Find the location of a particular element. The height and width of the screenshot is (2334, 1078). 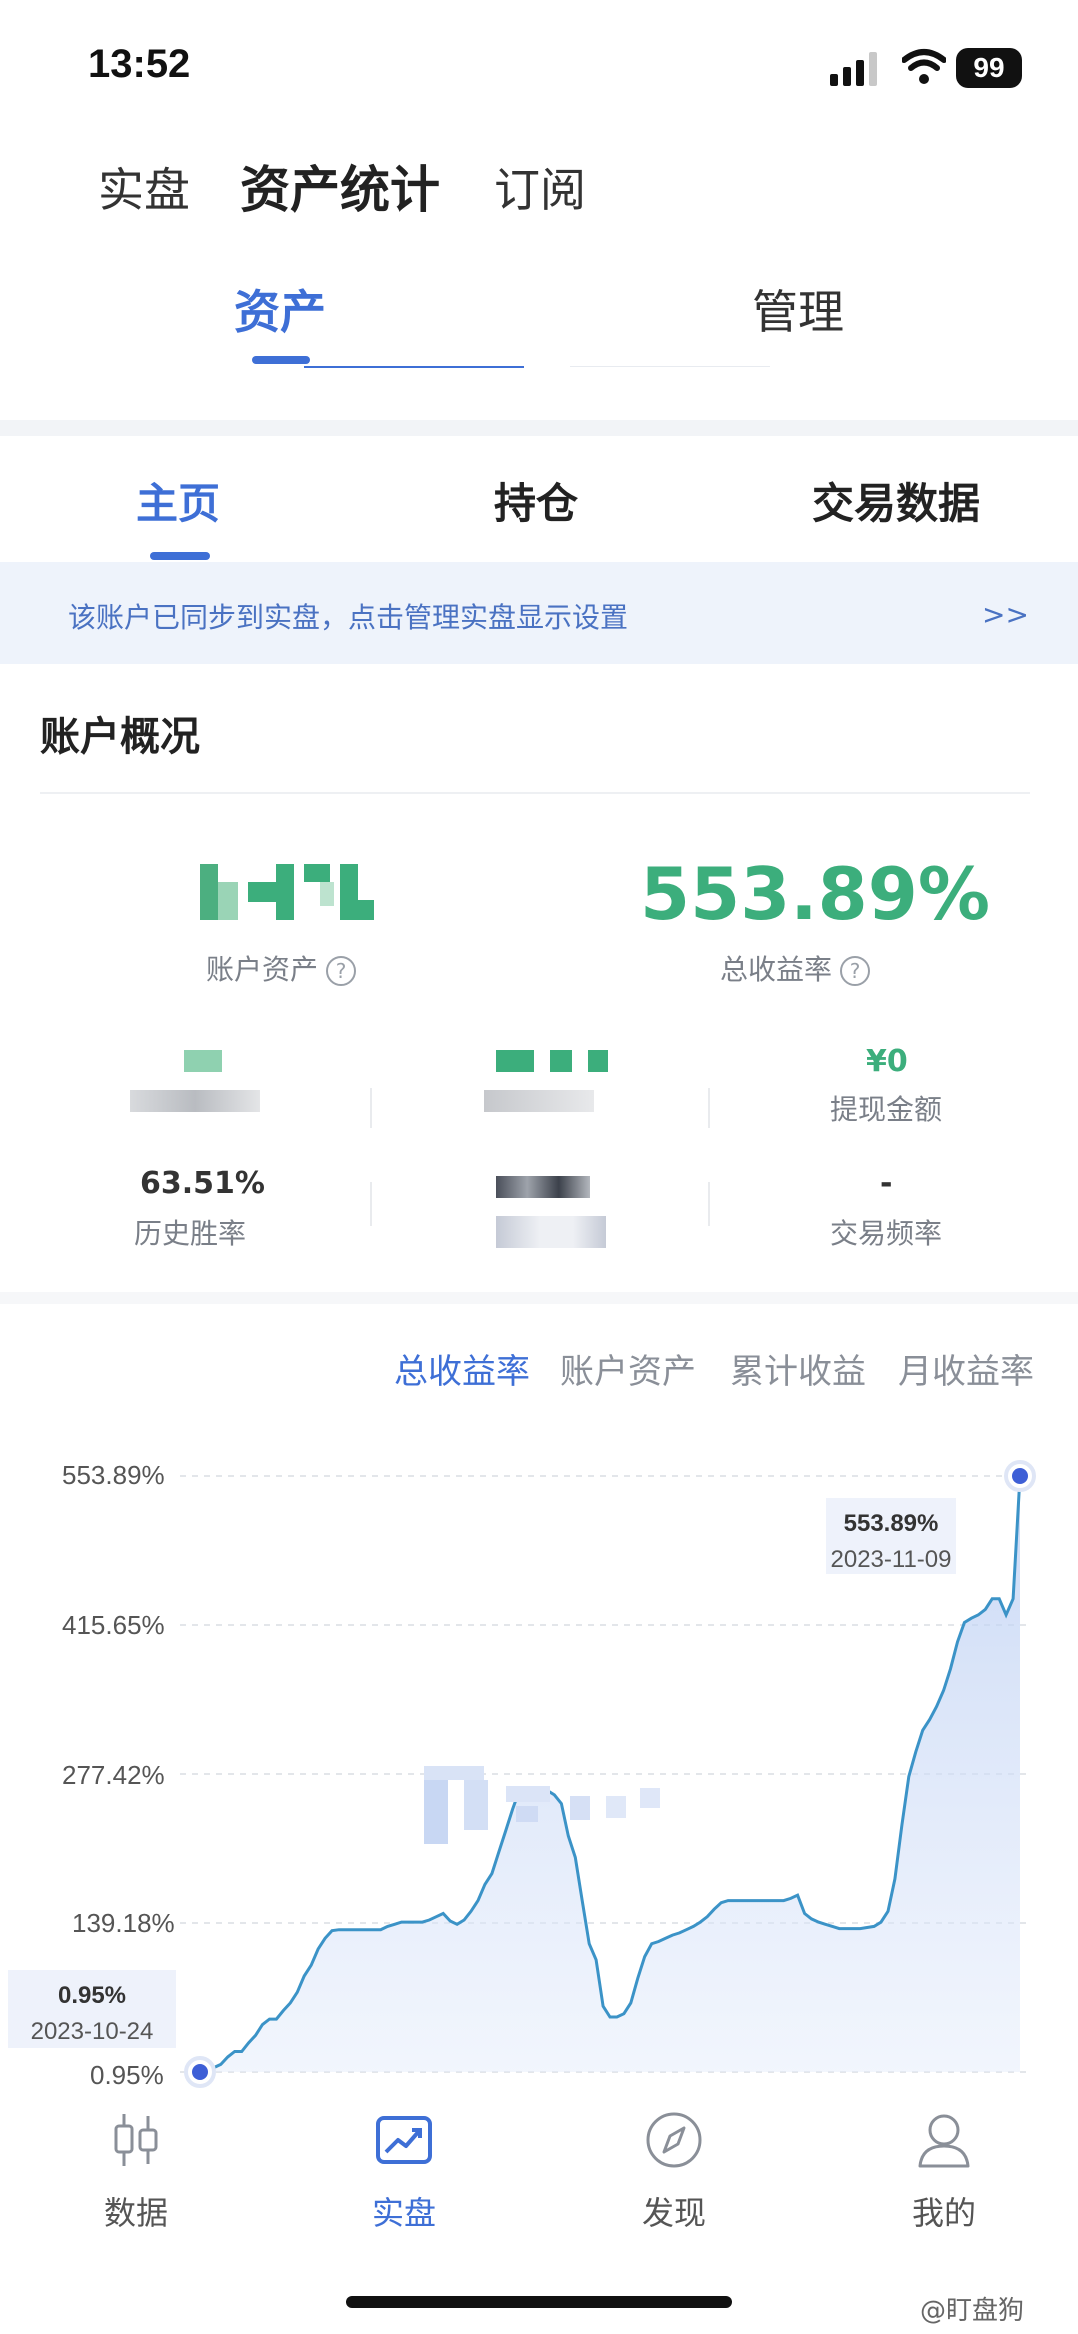

home-indicator is located at coordinates (539, 2302).